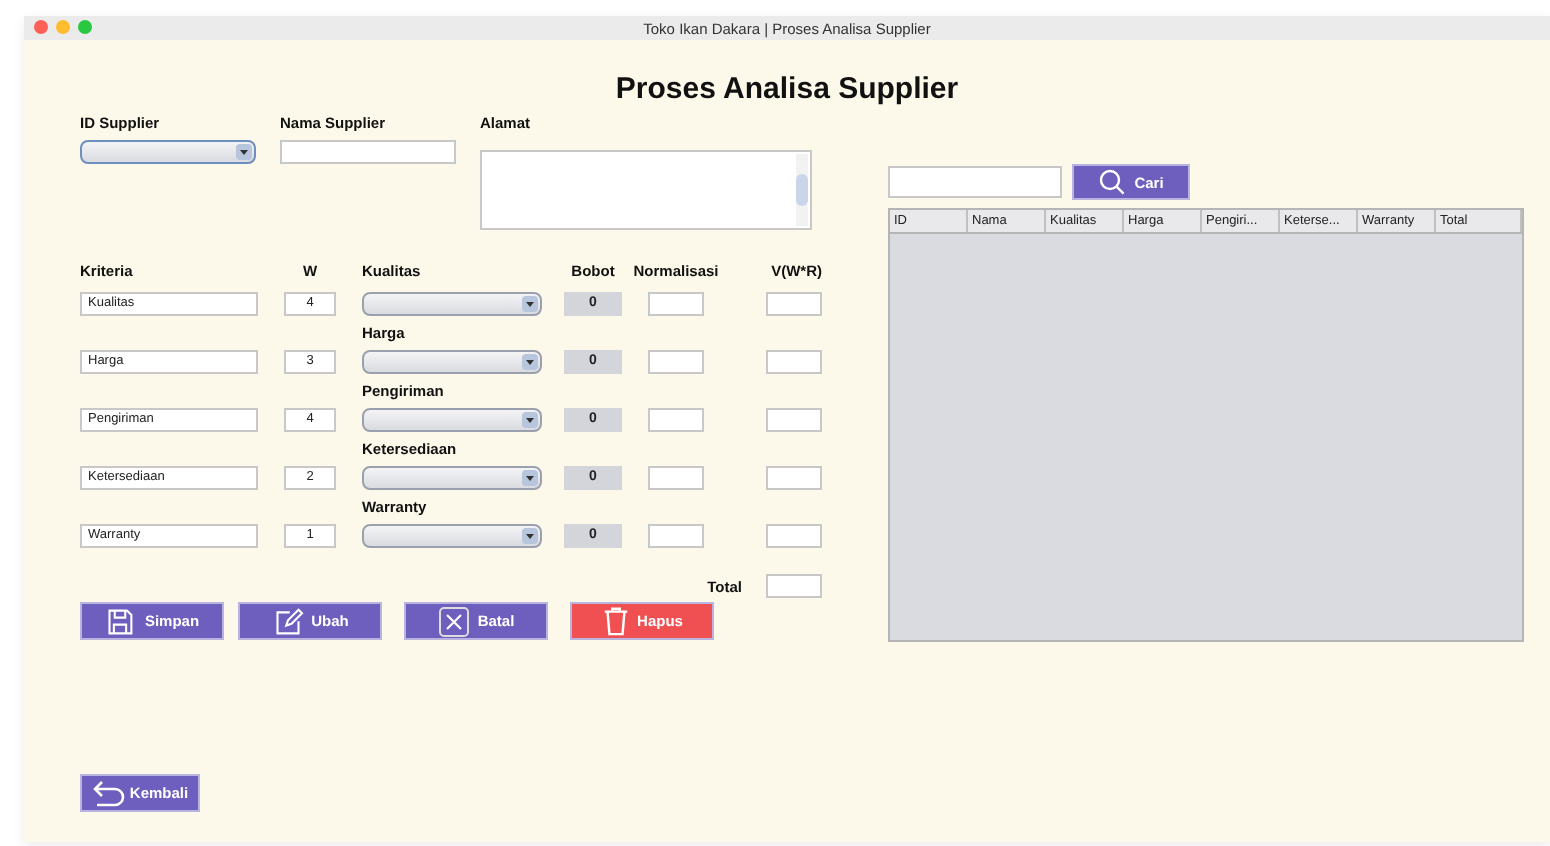 The height and width of the screenshot is (846, 1550). I want to click on supplier-dropdown, so click(168, 152).